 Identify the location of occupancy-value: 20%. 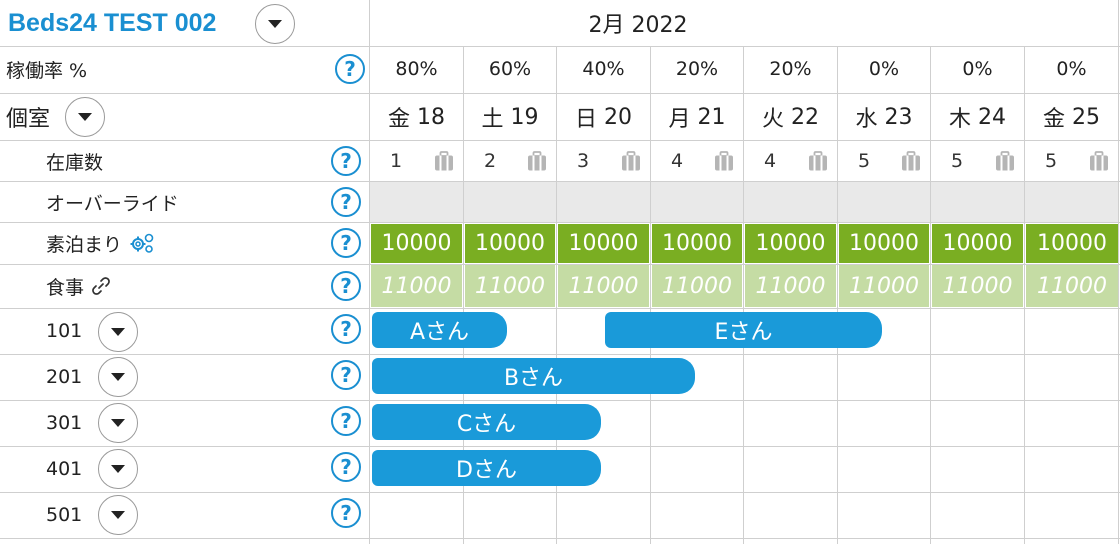
(697, 69).